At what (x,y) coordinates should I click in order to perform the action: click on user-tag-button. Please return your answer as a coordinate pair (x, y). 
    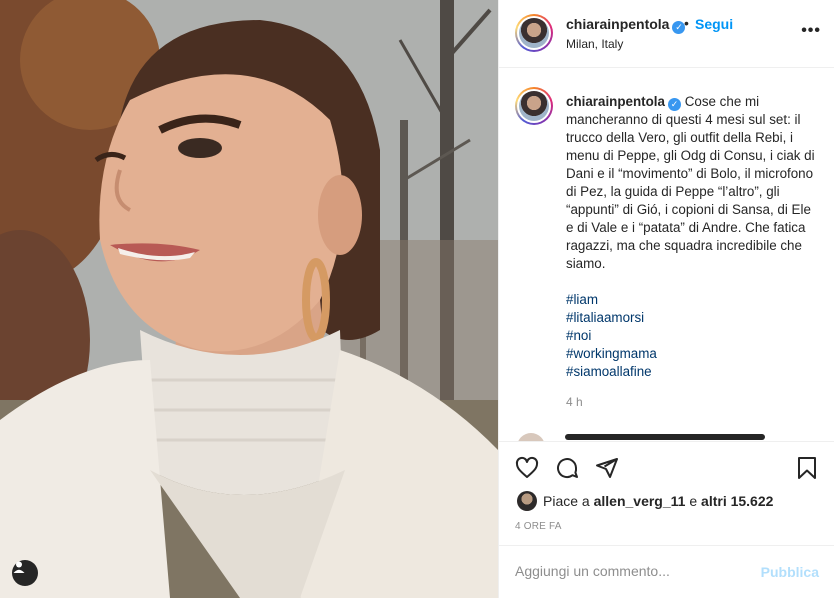
    Looking at the image, I should click on (25, 573).